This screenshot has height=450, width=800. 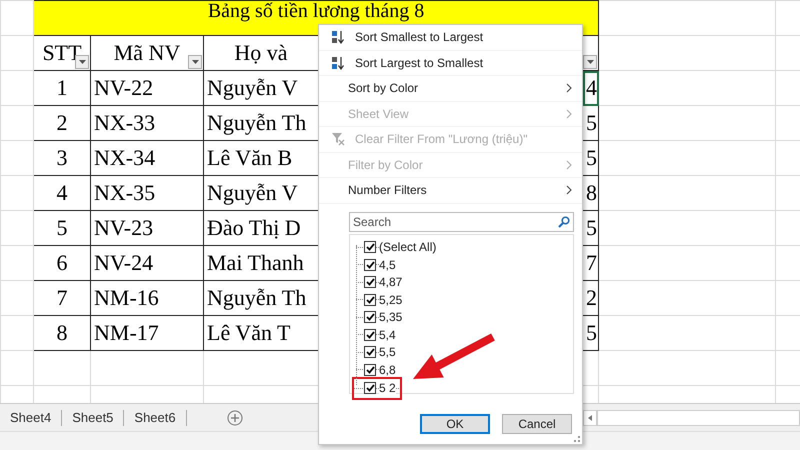 What do you see at coordinates (62, 87) in the screenshot?
I see `table-cell: 1` at bounding box center [62, 87].